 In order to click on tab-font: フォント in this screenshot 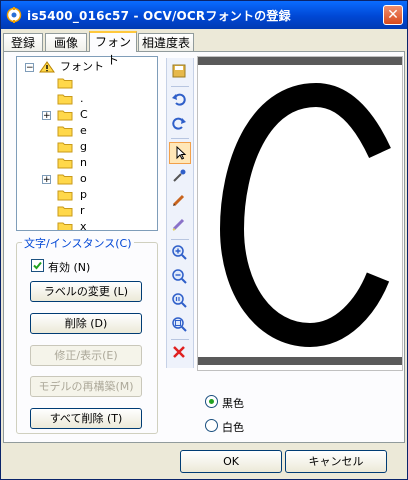, I will do `click(113, 49)`.